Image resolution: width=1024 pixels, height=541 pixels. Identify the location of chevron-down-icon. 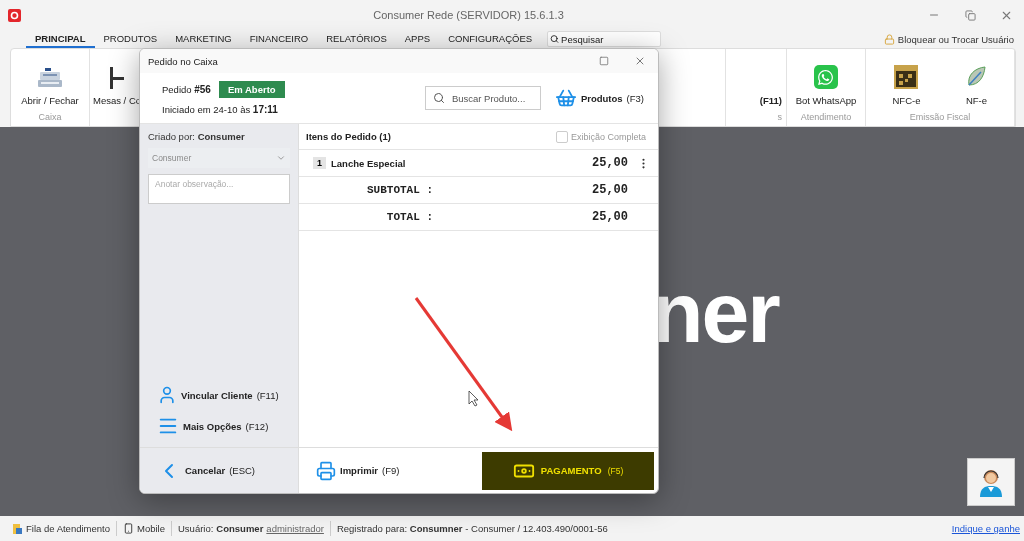
(281, 158).